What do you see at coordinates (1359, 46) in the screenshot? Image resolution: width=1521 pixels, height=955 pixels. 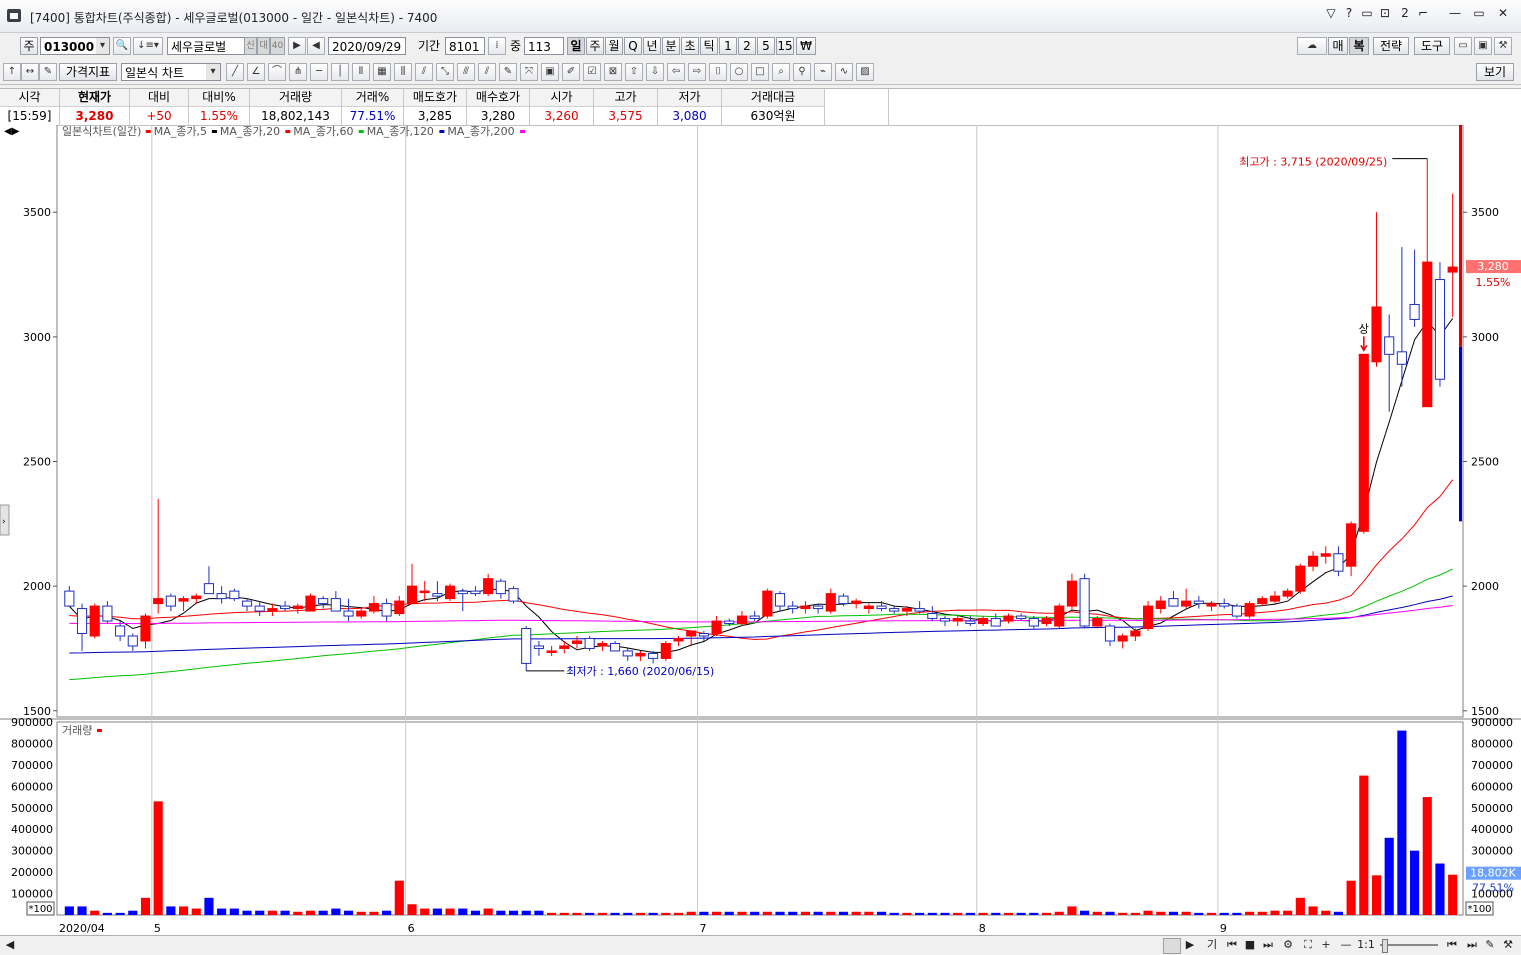 I see `compound-button: 복` at bounding box center [1359, 46].